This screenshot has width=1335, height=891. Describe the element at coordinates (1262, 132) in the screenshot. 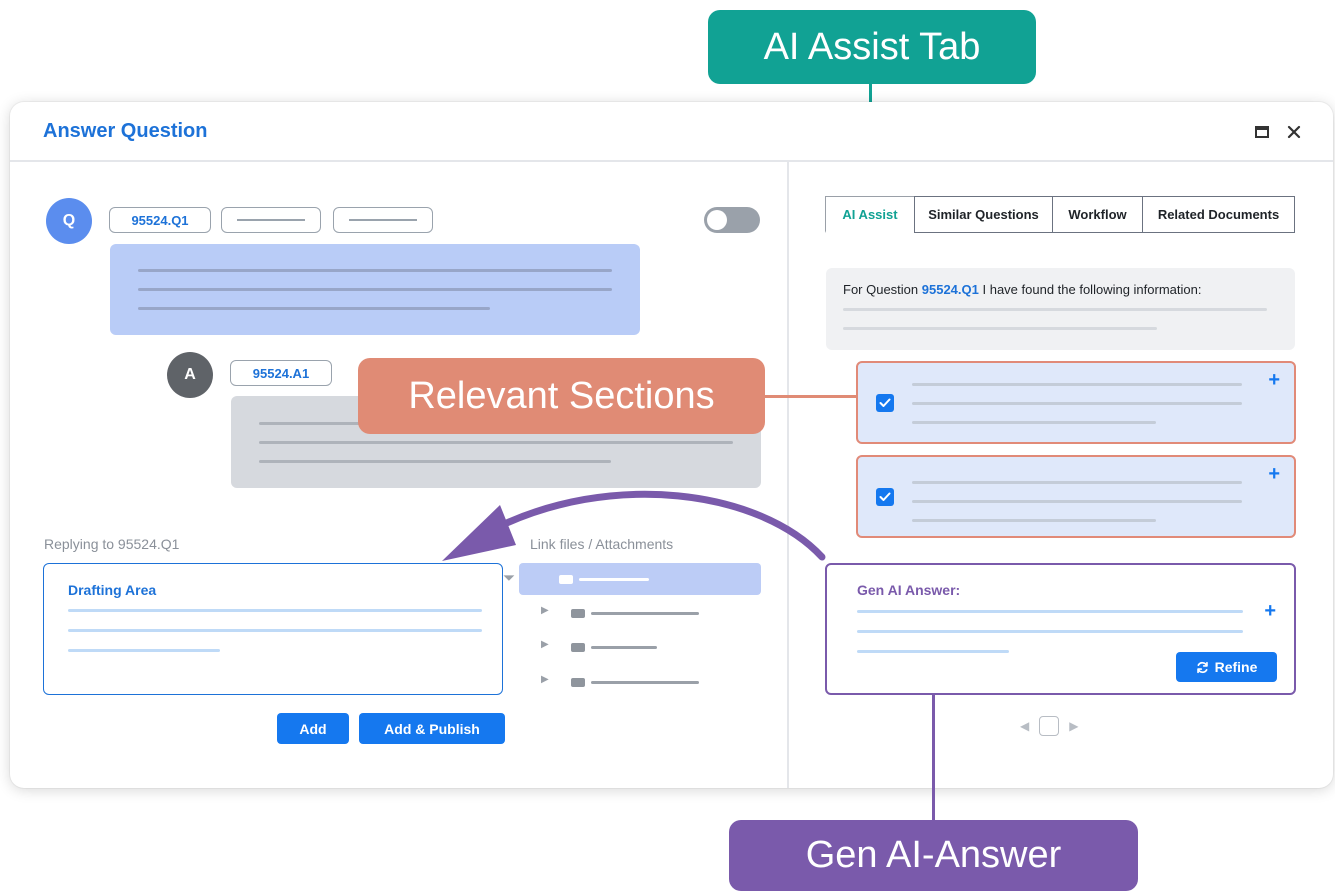

I see `maximize-icon` at that location.